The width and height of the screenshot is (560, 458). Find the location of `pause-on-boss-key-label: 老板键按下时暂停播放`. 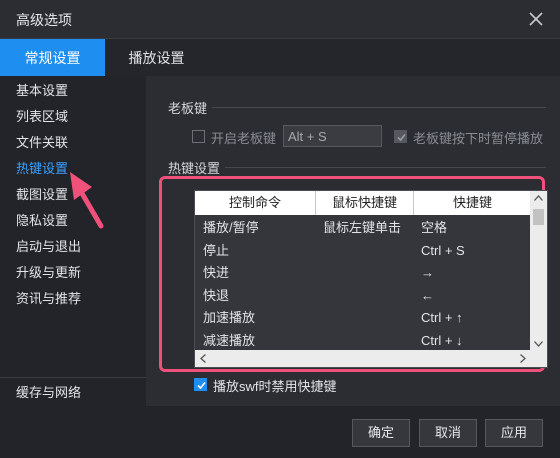

pause-on-boss-key-label: 老板键按下时暂停播放 is located at coordinates (478, 138).